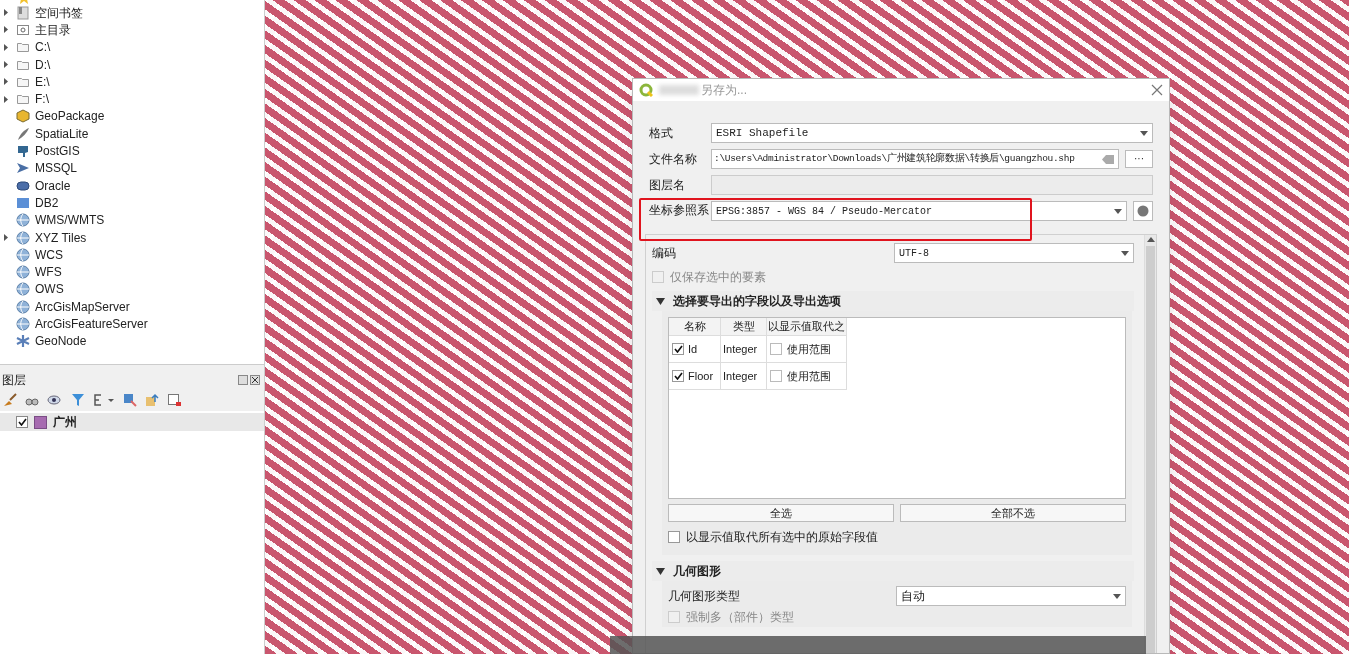  Describe the element at coordinates (893, 301) in the screenshot. I see `section-header: 选择要导出的字段以及导出选项` at that location.